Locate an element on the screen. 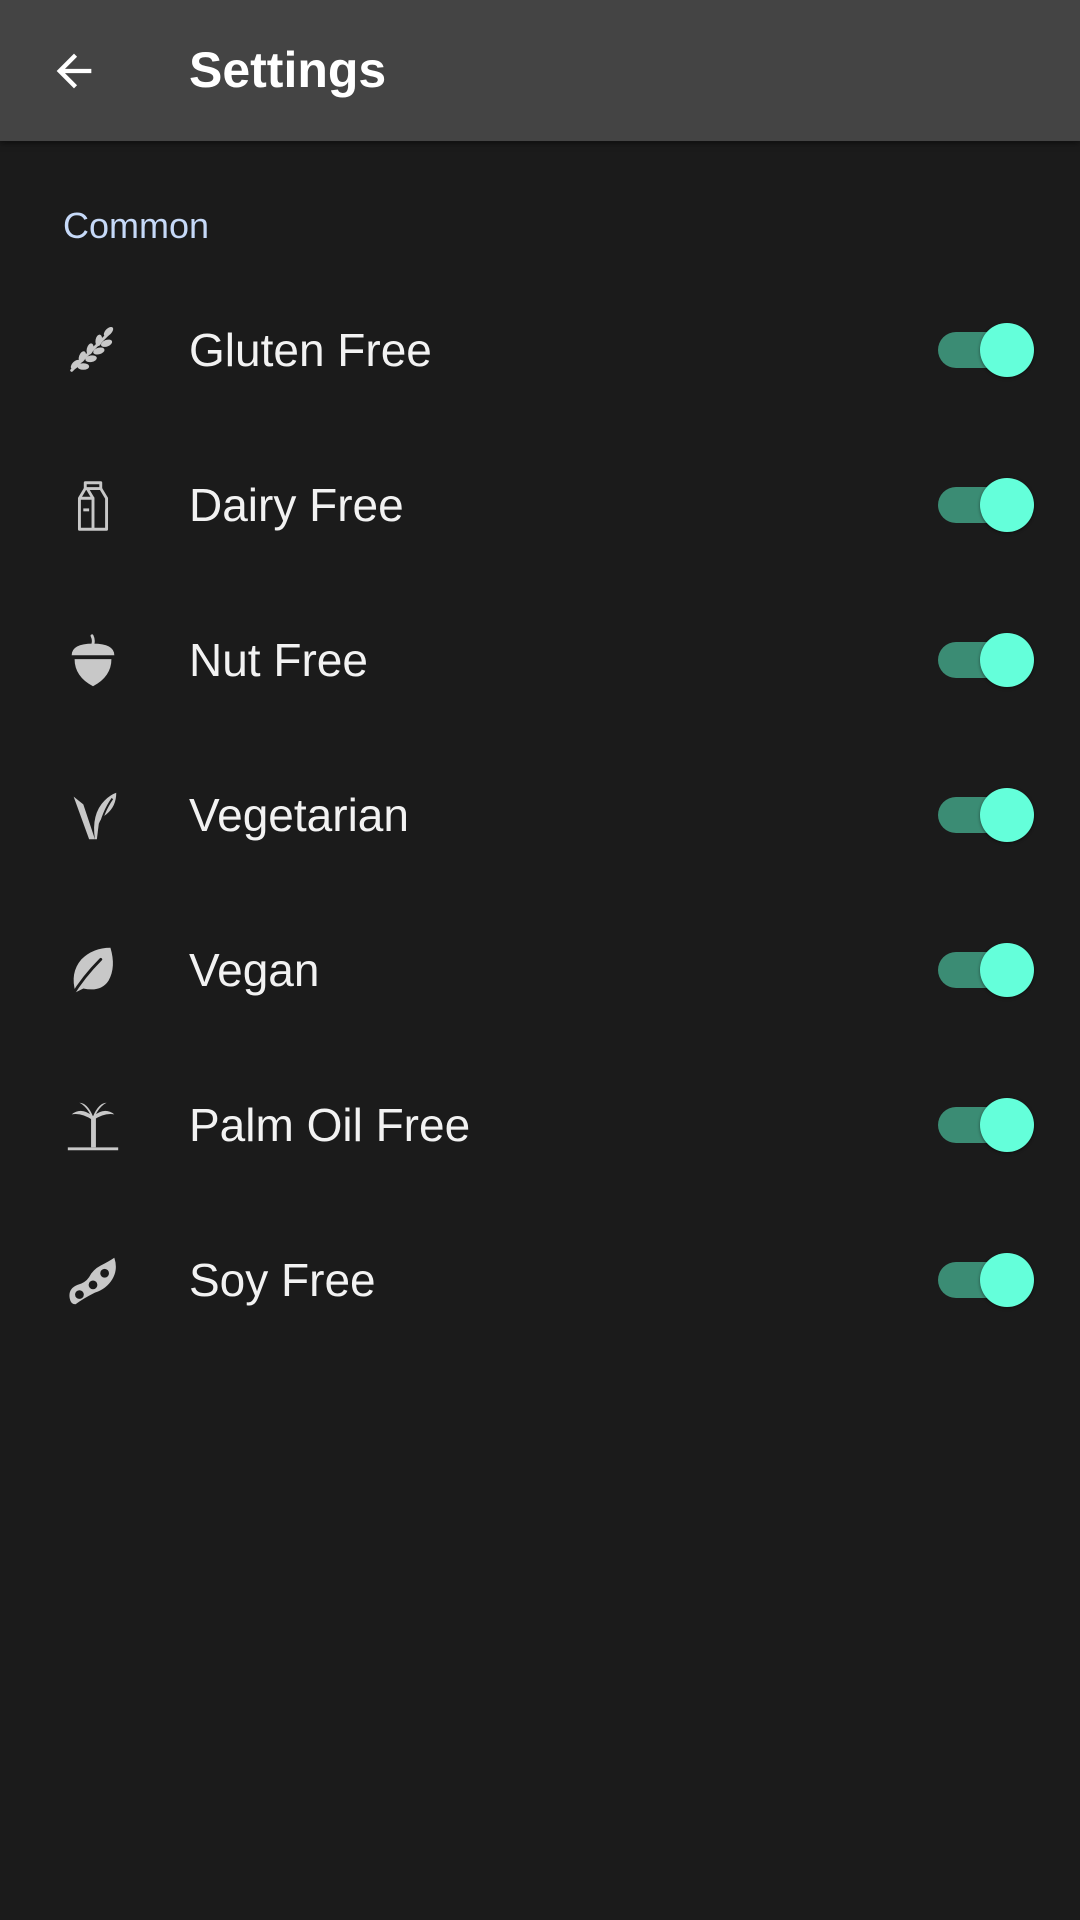 This screenshot has width=1080, height=1920. setting-row-dairy-free: Dairy Free is located at coordinates (540, 505).